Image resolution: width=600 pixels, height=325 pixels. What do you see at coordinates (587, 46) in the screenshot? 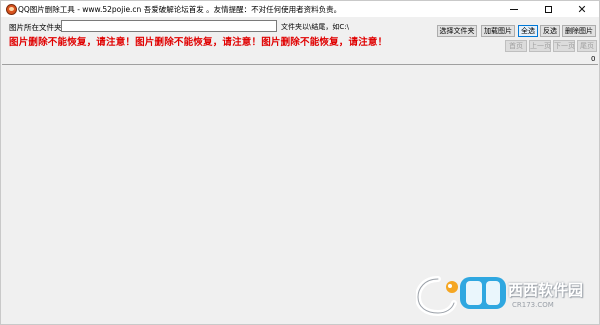
I see `last-page-button: 尾页` at bounding box center [587, 46].